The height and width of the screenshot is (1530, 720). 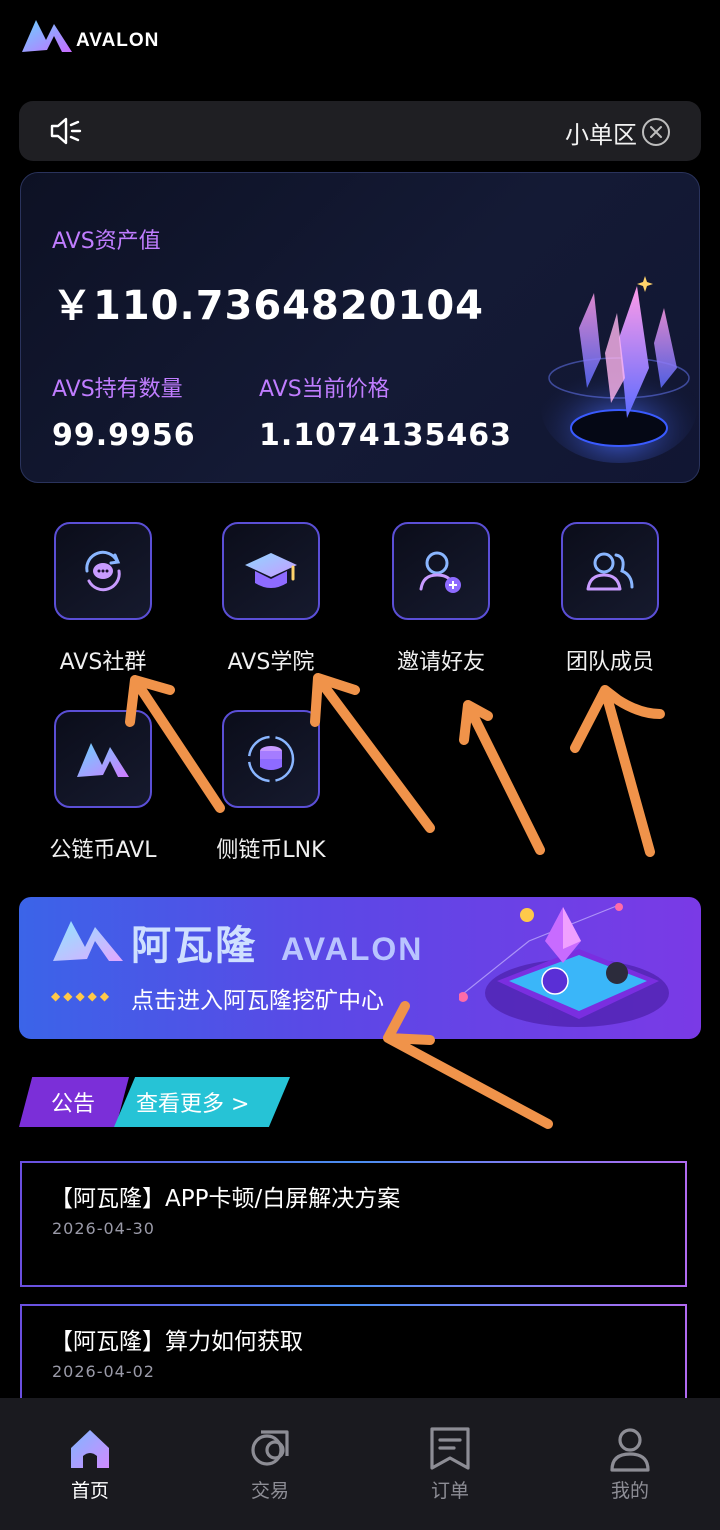 I want to click on notice-text: 小单区, so click(x=601, y=135).